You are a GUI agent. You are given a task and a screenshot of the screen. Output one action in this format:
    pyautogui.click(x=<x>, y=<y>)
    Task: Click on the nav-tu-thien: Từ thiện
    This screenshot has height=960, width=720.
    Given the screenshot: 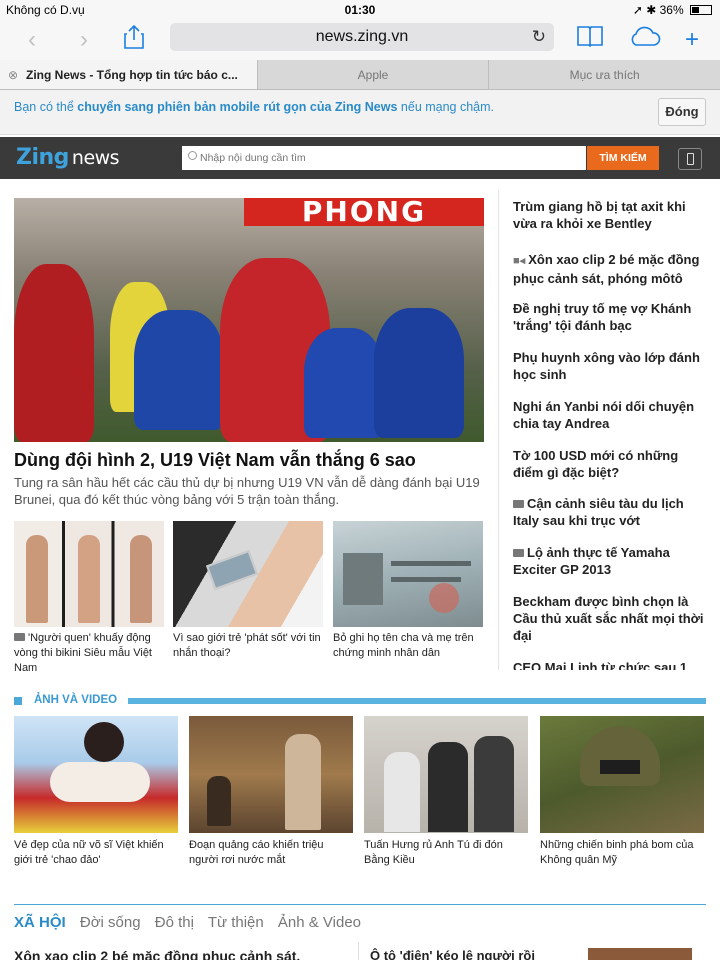 What is the action you would take?
    pyautogui.click(x=236, y=922)
    